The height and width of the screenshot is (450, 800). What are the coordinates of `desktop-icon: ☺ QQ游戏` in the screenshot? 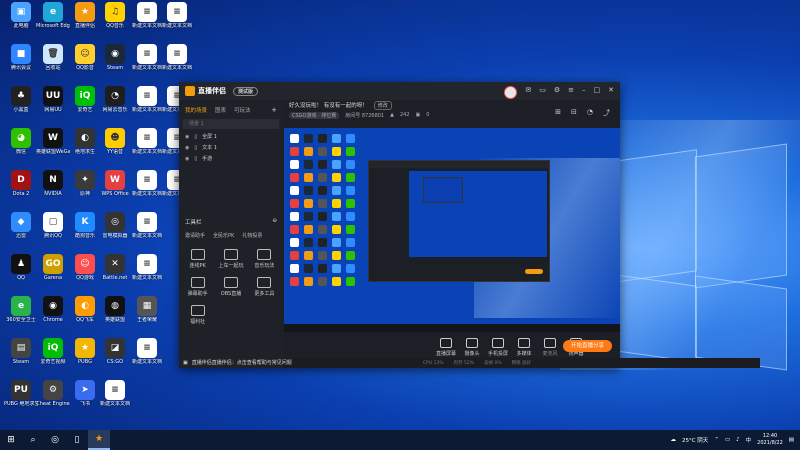 It's located at (85, 267).